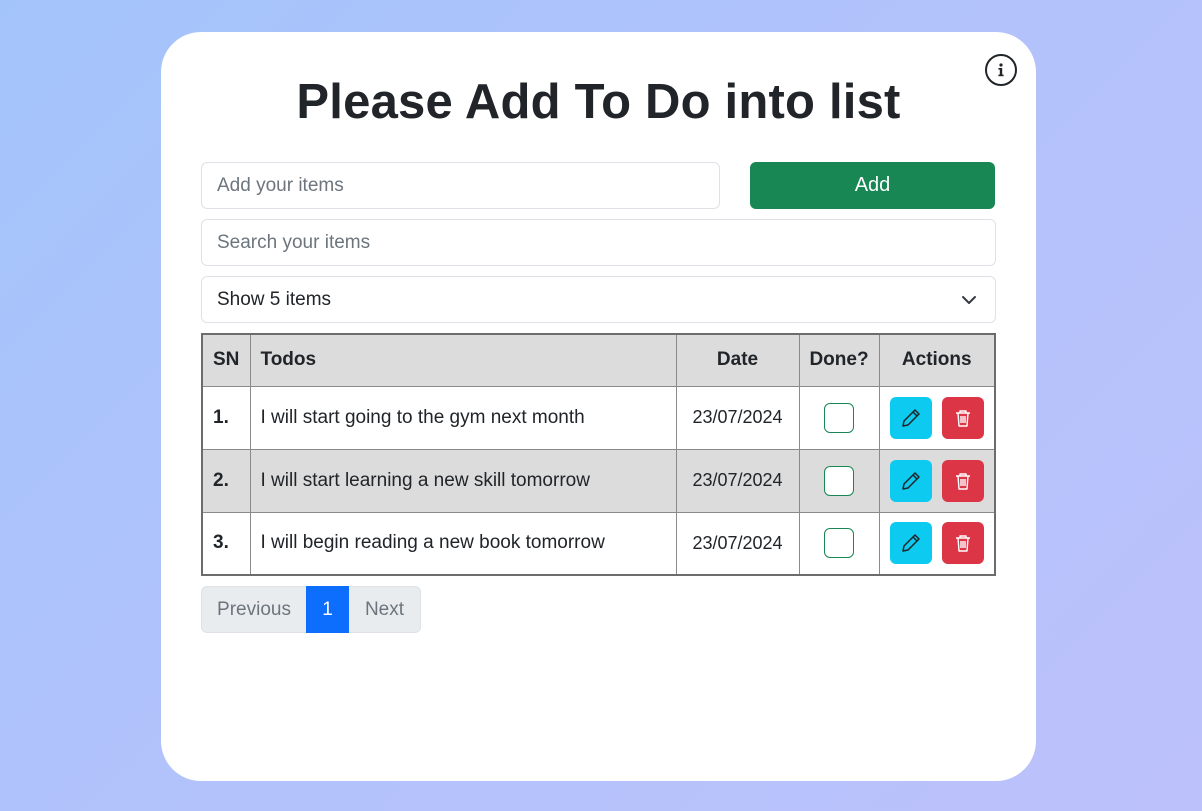 Image resolution: width=1202 pixels, height=811 pixels. Describe the element at coordinates (463, 417) in the screenshot. I see `row-todo-text: I will start going to the gym next month` at that location.